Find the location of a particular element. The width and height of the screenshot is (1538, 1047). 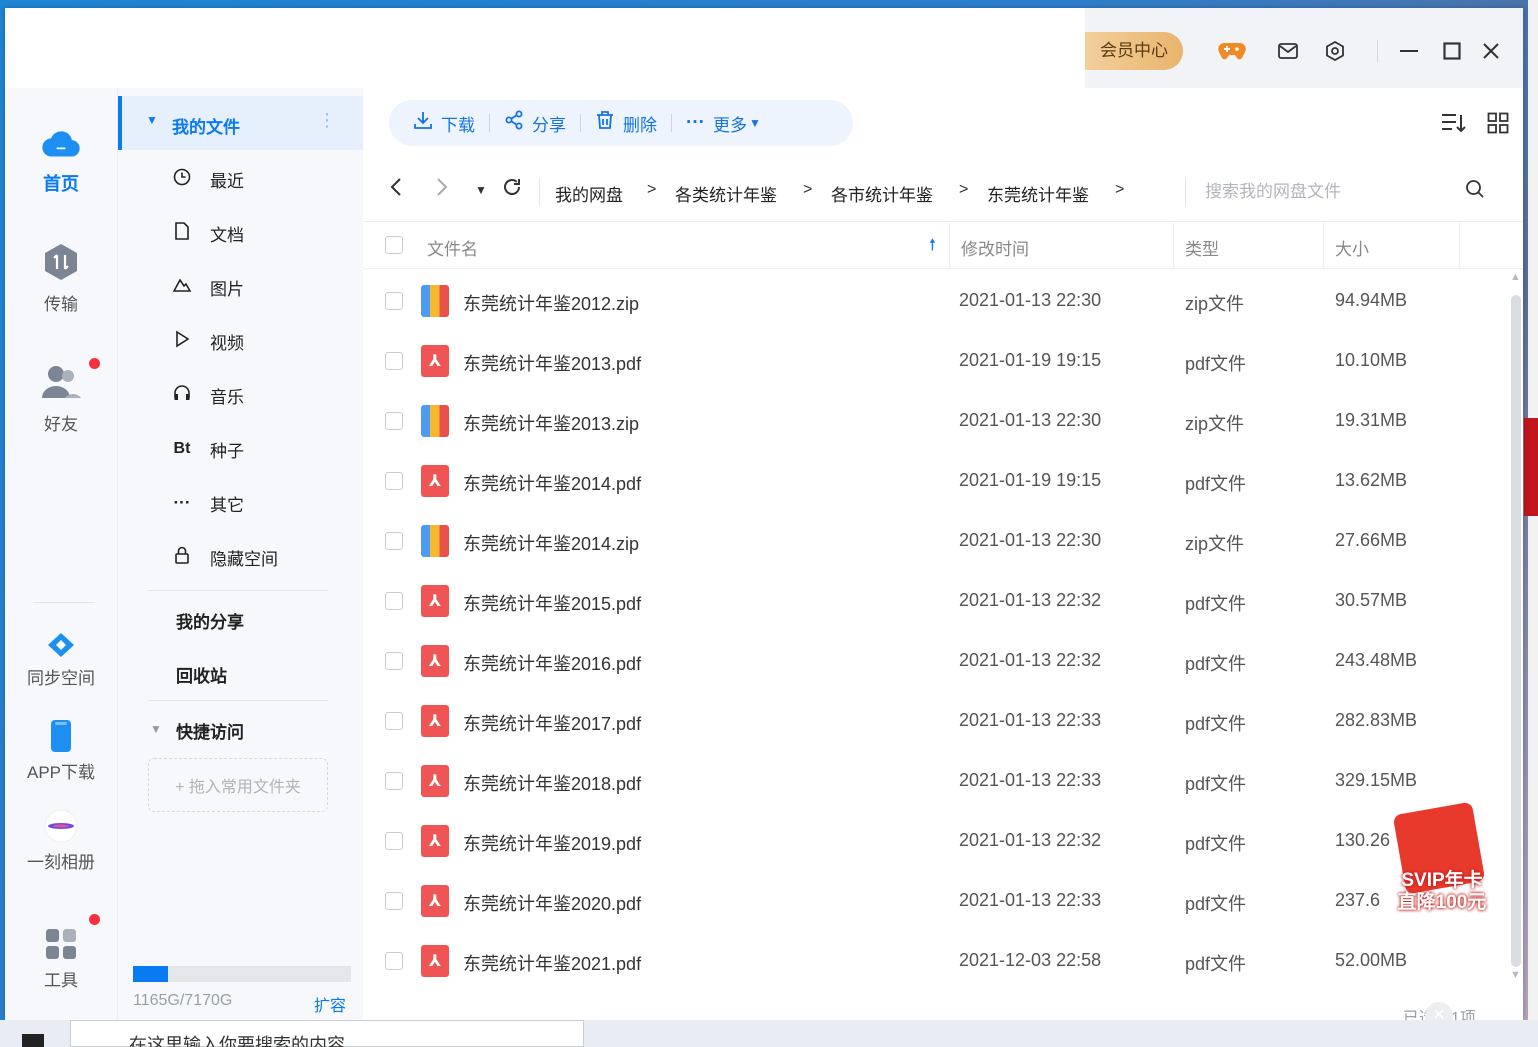

back-arrow-icon is located at coordinates (396, 190).